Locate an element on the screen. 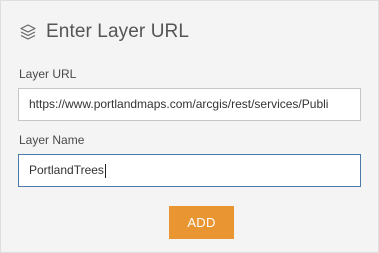  panel-header: Enter Layer URL is located at coordinates (104, 32).